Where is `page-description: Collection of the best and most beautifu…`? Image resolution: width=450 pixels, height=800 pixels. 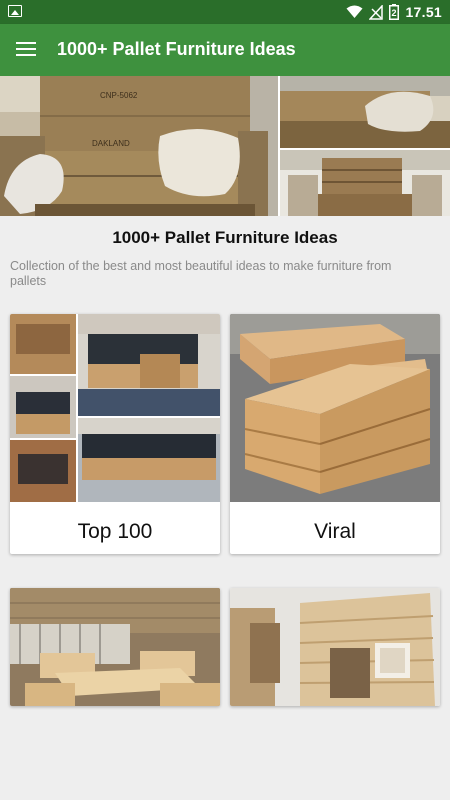
page-description: Collection of the best and most beautifu… is located at coordinates (201, 273).